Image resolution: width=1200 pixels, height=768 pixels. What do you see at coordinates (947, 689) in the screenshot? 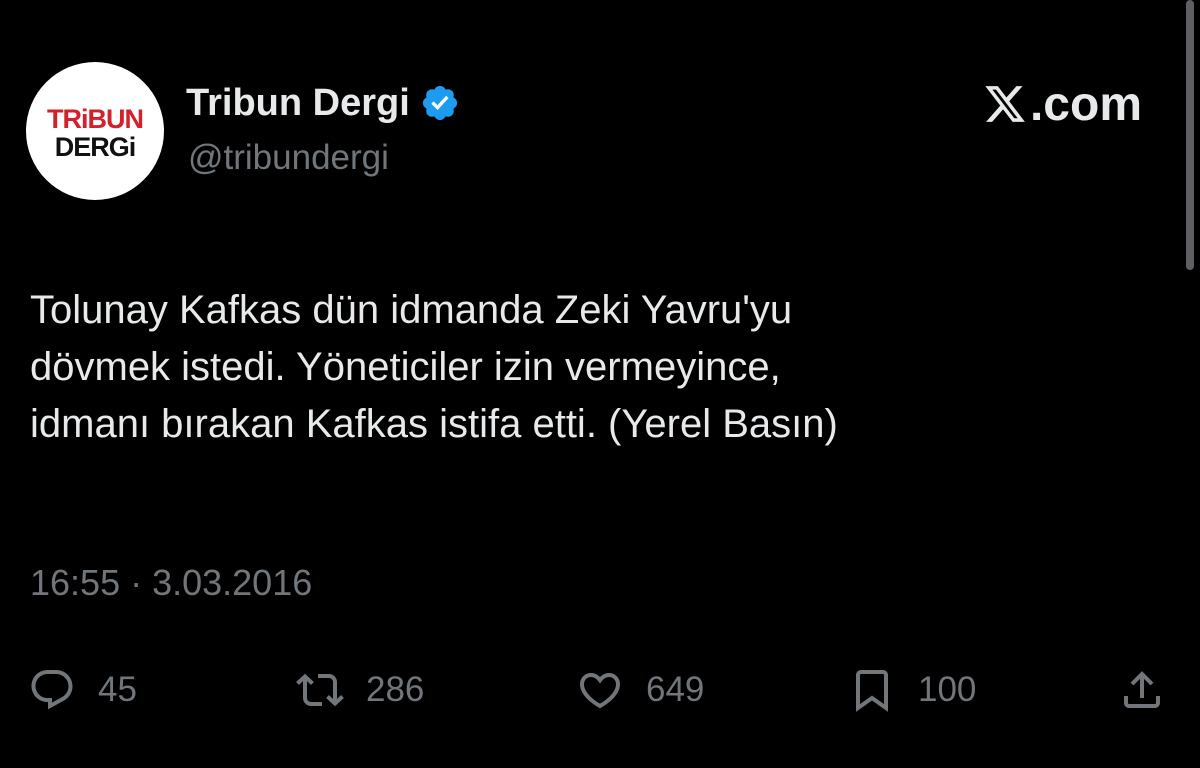
I see `bookmark-count: 100` at bounding box center [947, 689].